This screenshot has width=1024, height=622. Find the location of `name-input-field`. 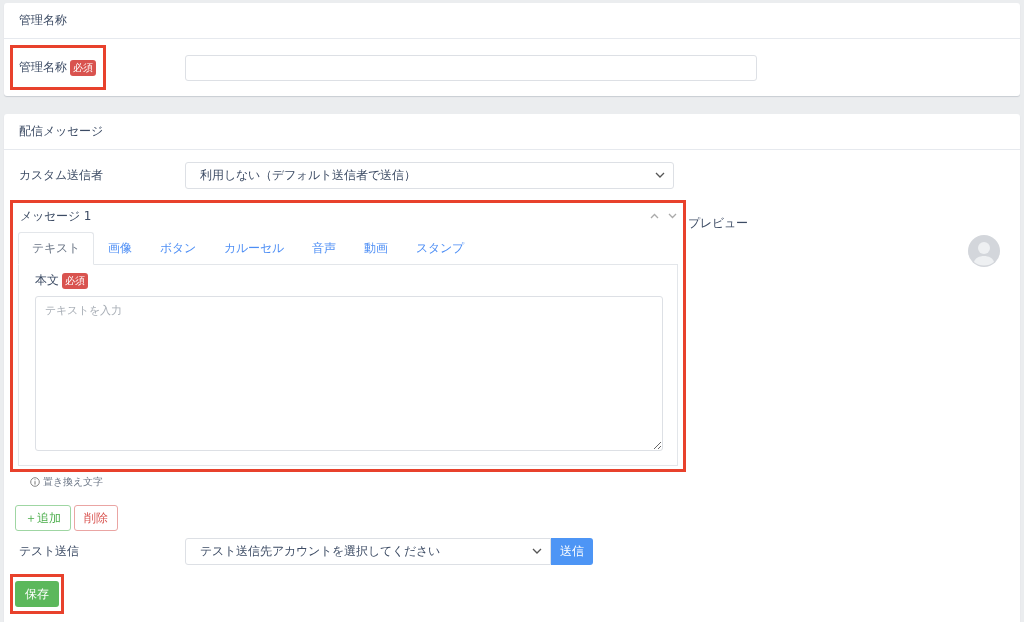

name-input-field is located at coordinates (471, 67).